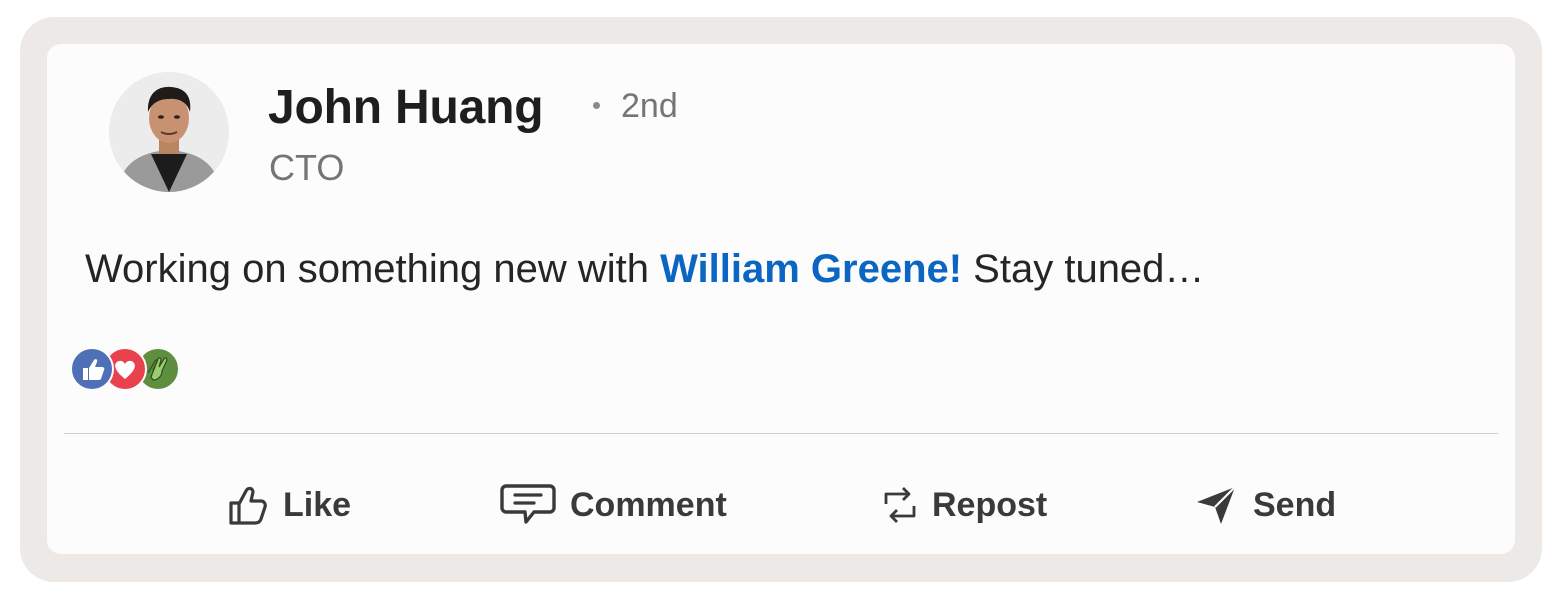  Describe the element at coordinates (307, 167) in the screenshot. I see `author-headline: CTO` at that location.